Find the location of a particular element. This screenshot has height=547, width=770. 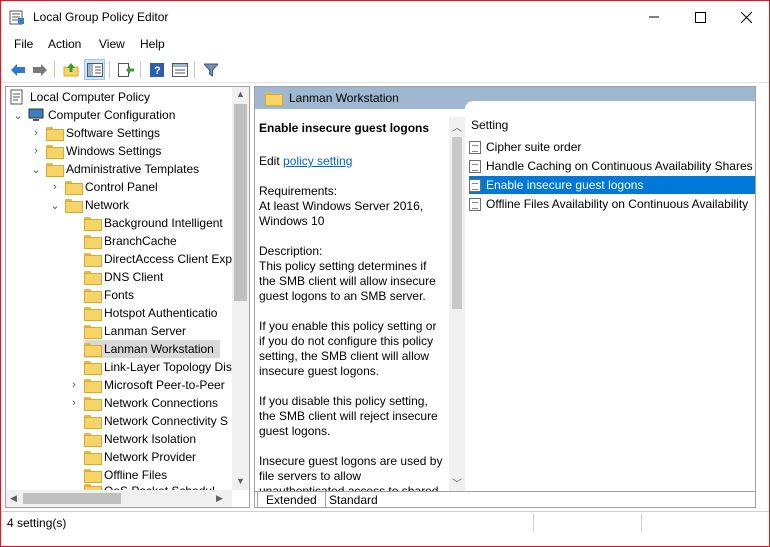

tree-item-network-child: DirectAccess Client Exp is located at coordinates (158, 259).